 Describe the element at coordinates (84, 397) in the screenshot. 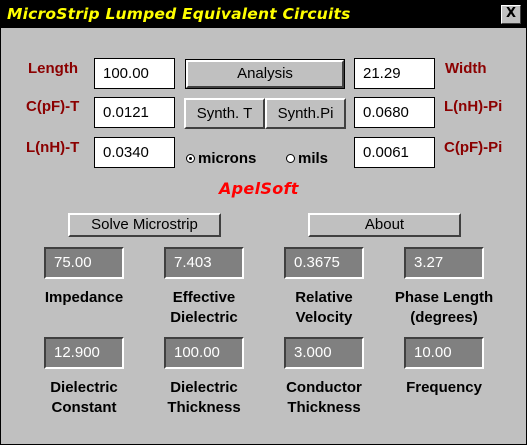

I see `dielectric-constant-caption: Dielectric Constant` at that location.